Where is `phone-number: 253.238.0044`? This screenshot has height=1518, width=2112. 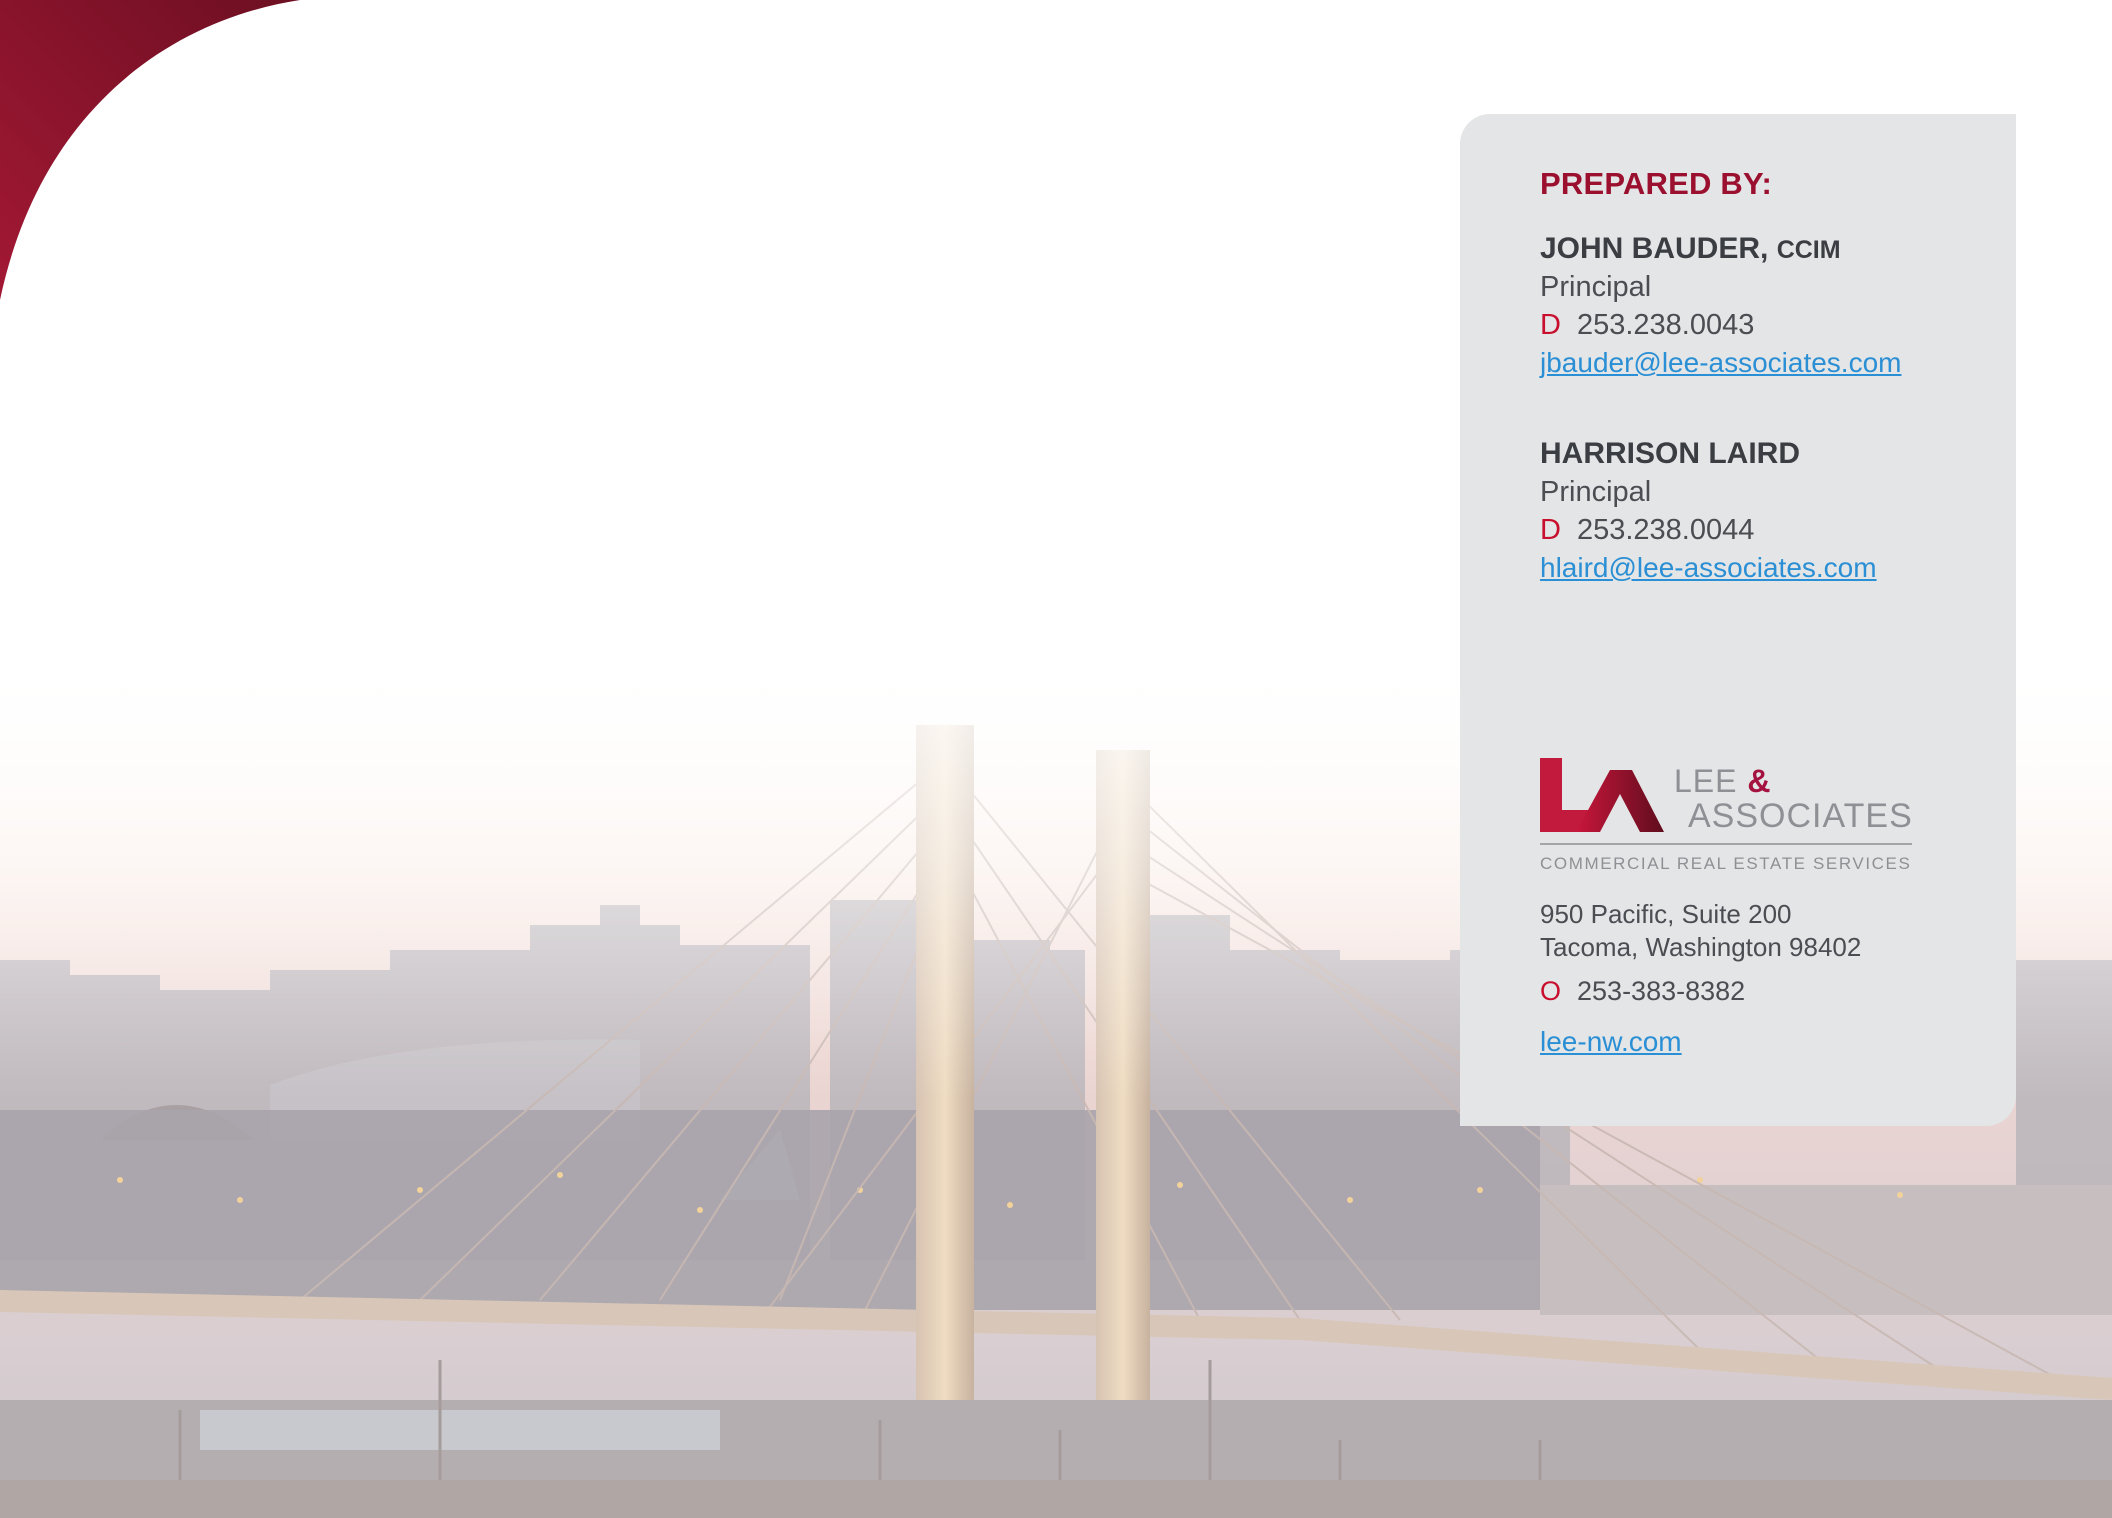
phone-number: 253.238.0044 is located at coordinates (1665, 530).